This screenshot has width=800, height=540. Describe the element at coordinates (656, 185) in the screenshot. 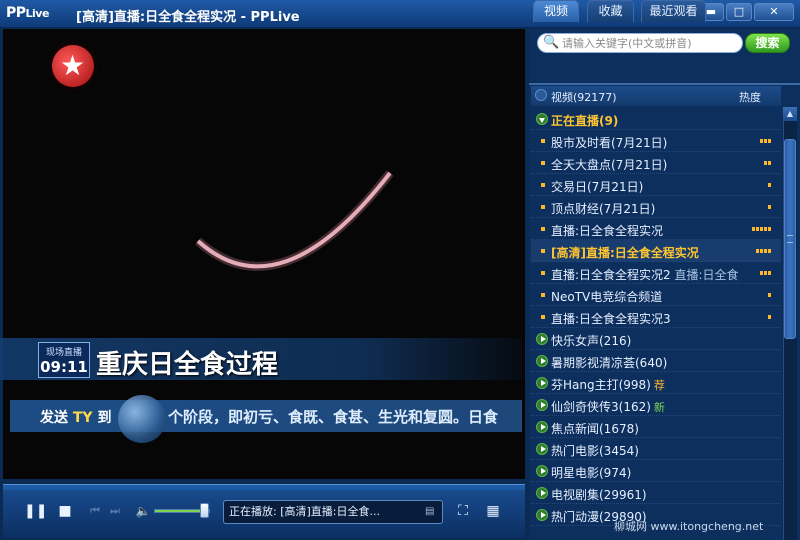

I see `channel-item: 交易日(7月21日)` at that location.